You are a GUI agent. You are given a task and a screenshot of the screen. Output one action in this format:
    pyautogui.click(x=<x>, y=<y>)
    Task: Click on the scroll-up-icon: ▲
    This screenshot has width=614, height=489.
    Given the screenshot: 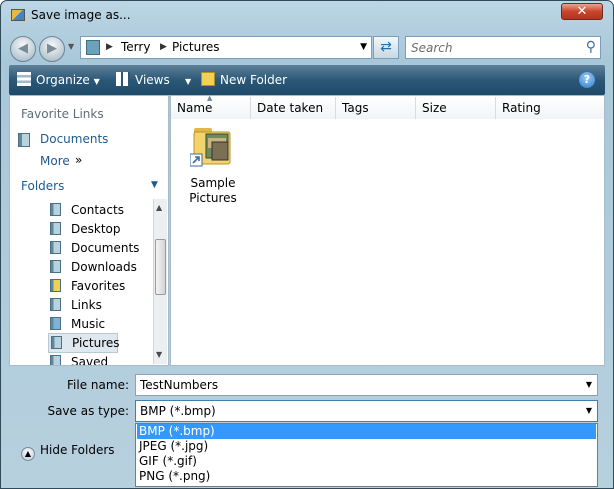 What is the action you would take?
    pyautogui.click(x=159, y=207)
    